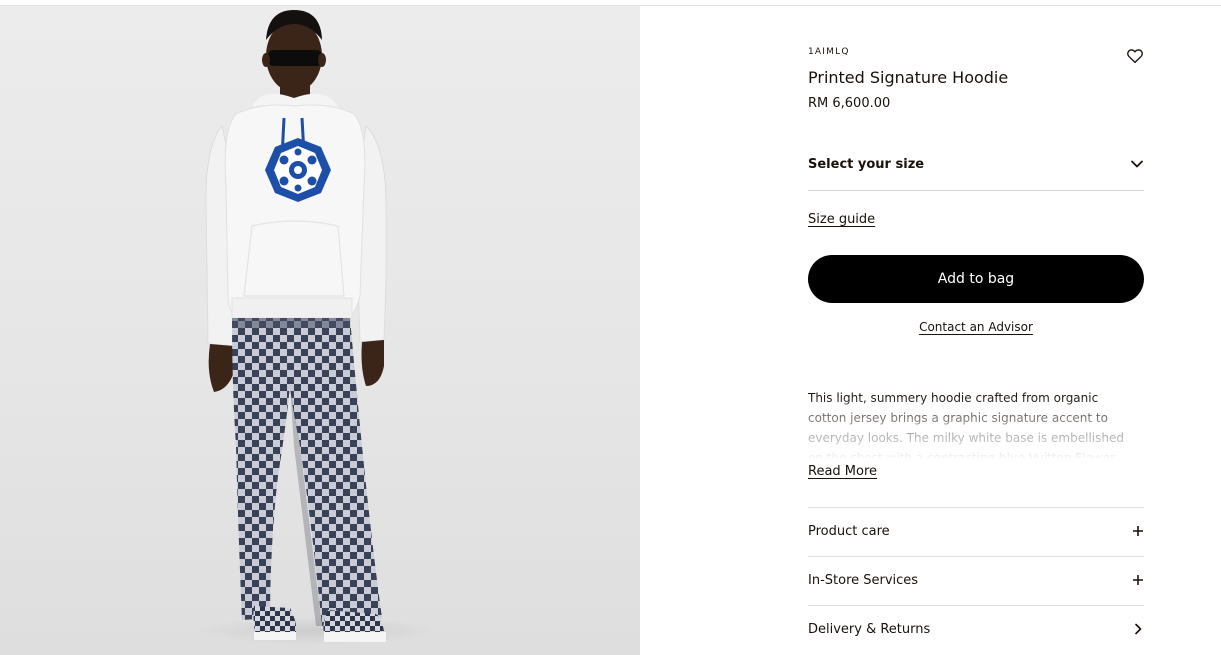  What do you see at coordinates (863, 580) in the screenshot?
I see `accordion-label: In-Store Services` at bounding box center [863, 580].